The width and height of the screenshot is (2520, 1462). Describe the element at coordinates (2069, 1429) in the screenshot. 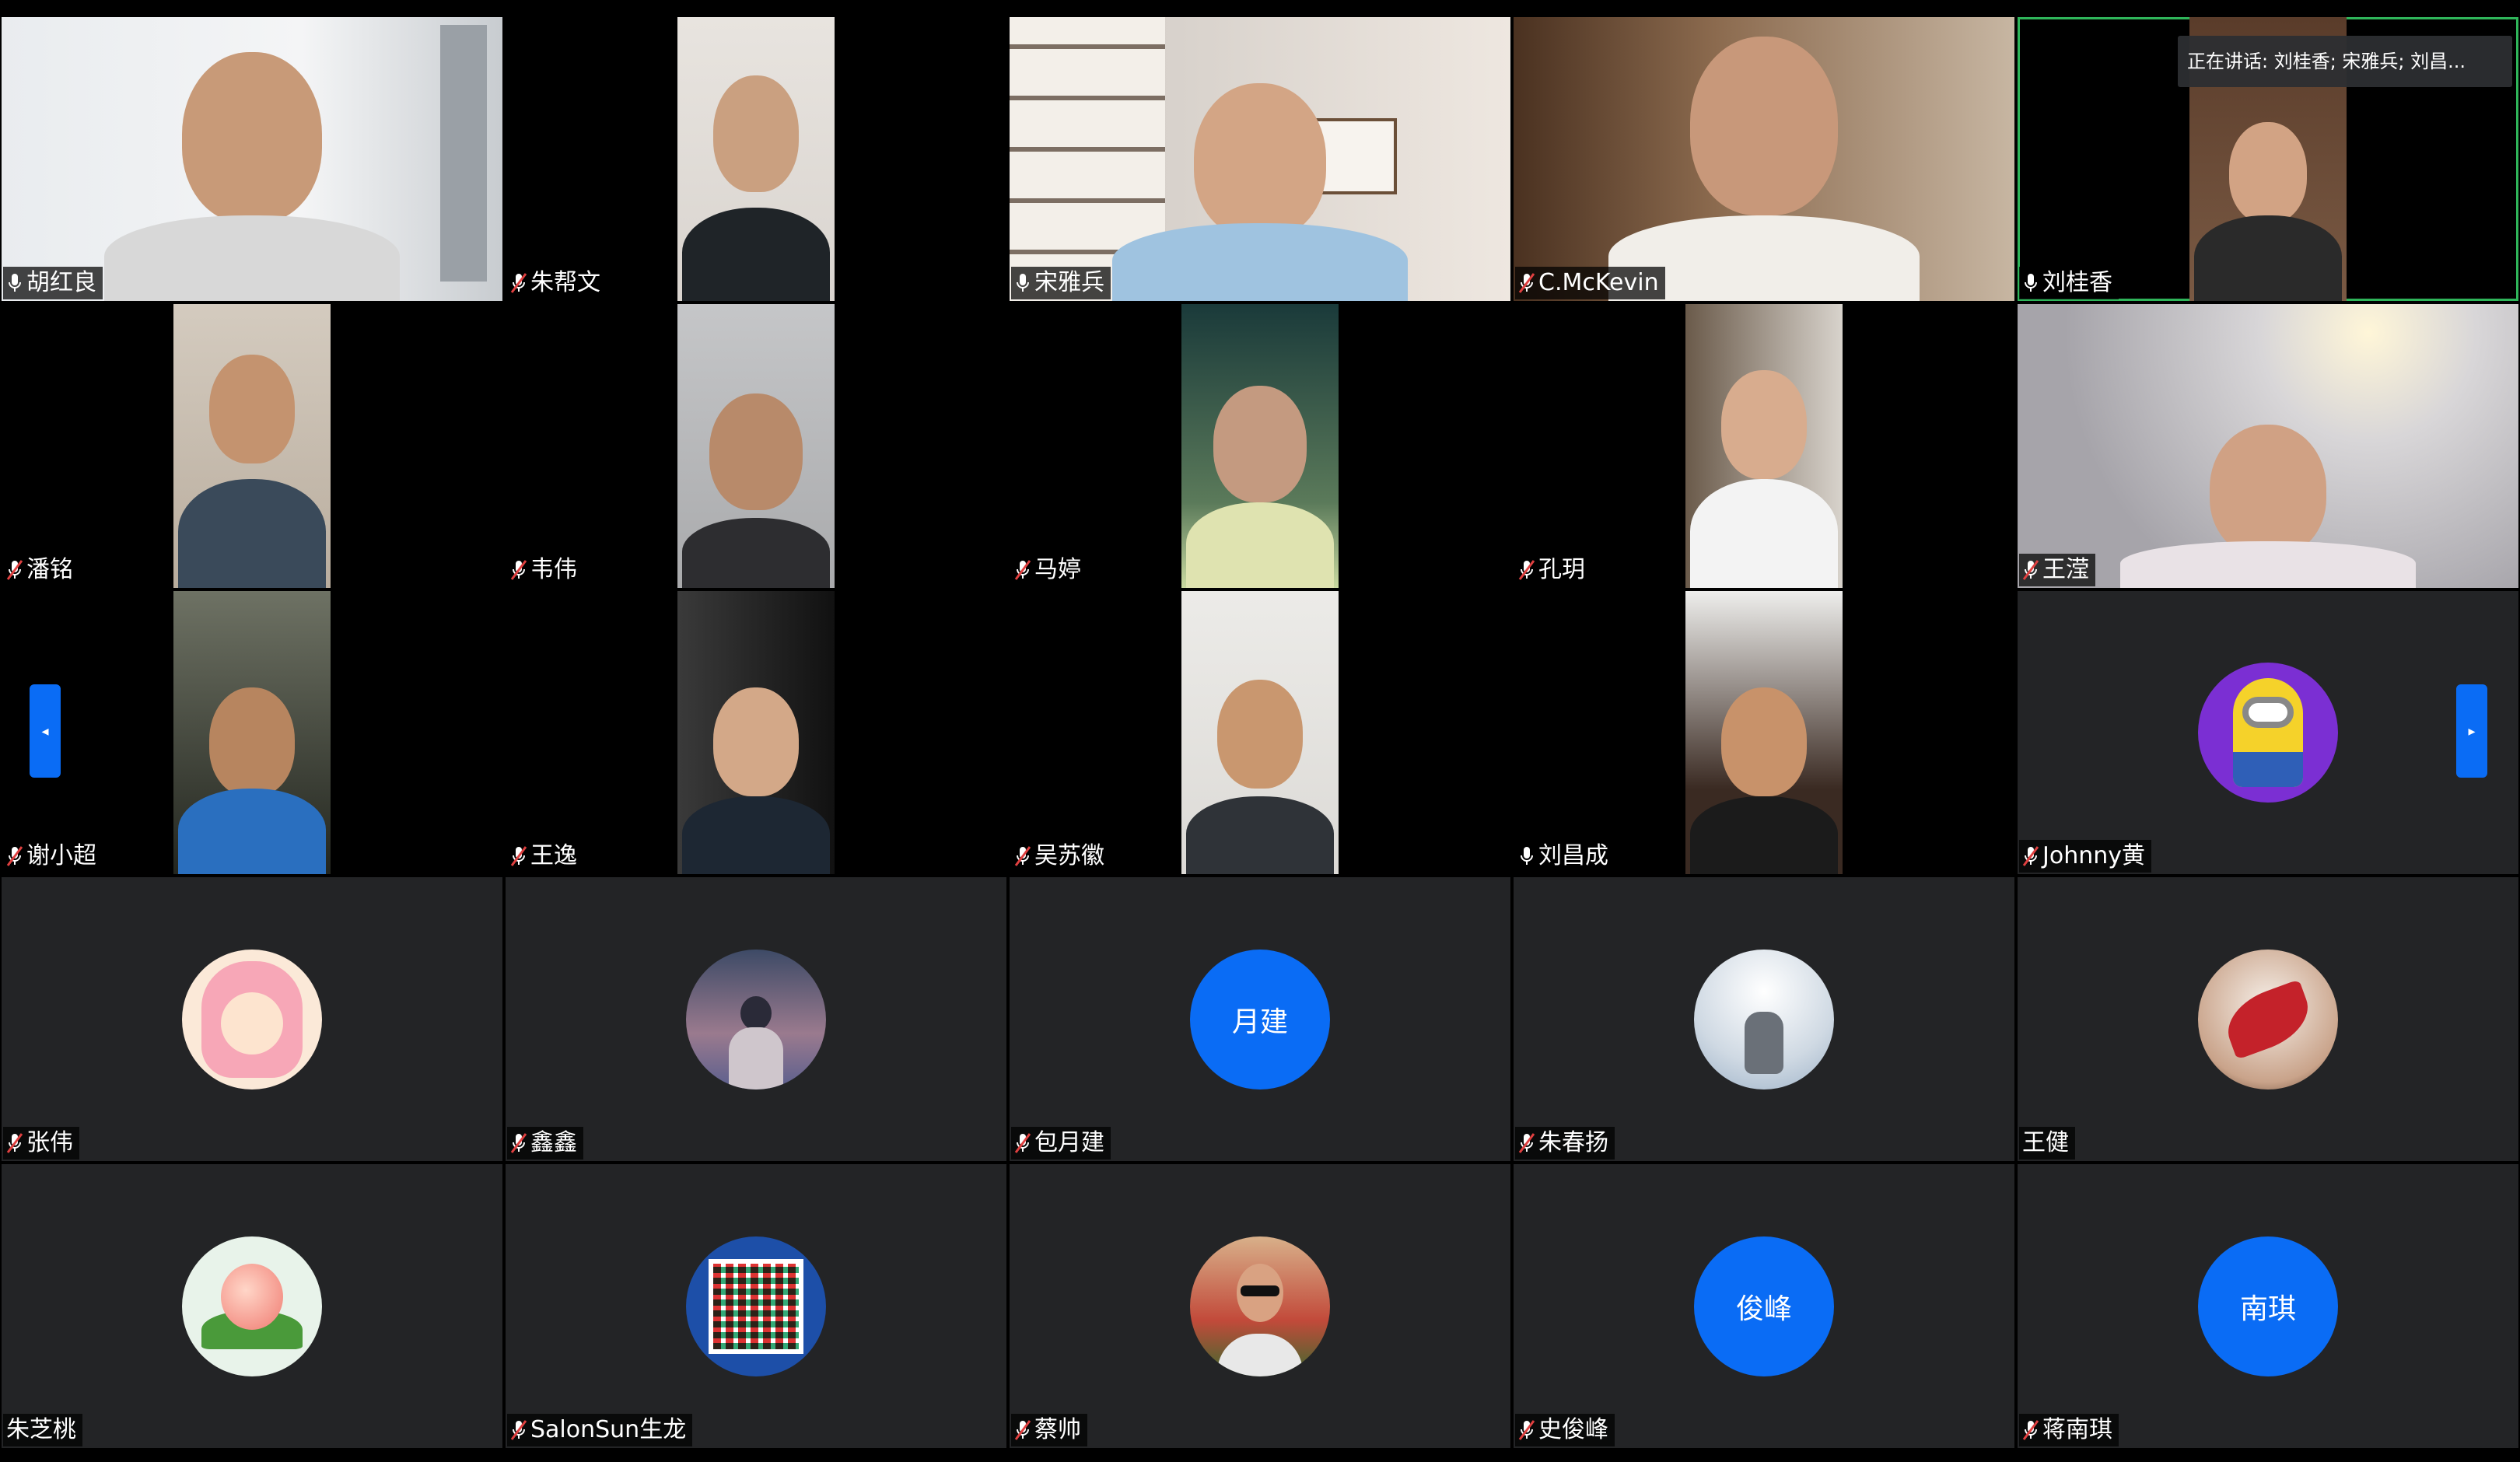

I see `participant-name-label: 蒋南琪` at that location.